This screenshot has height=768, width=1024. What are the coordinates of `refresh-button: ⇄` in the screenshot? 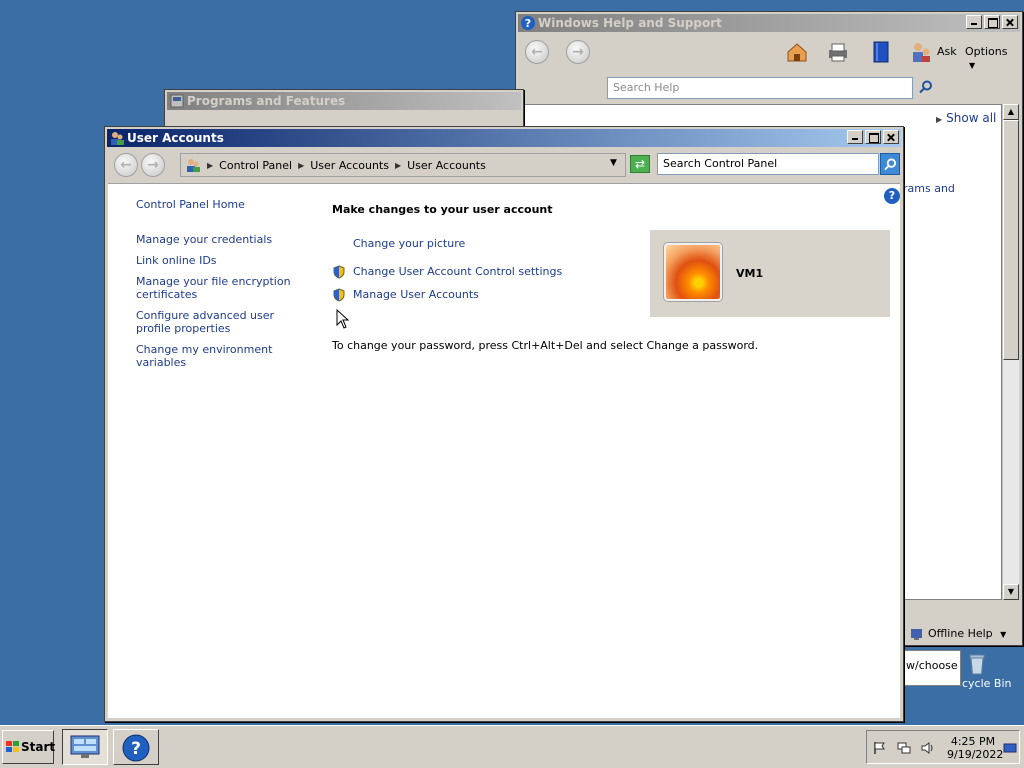 It's located at (640, 164).